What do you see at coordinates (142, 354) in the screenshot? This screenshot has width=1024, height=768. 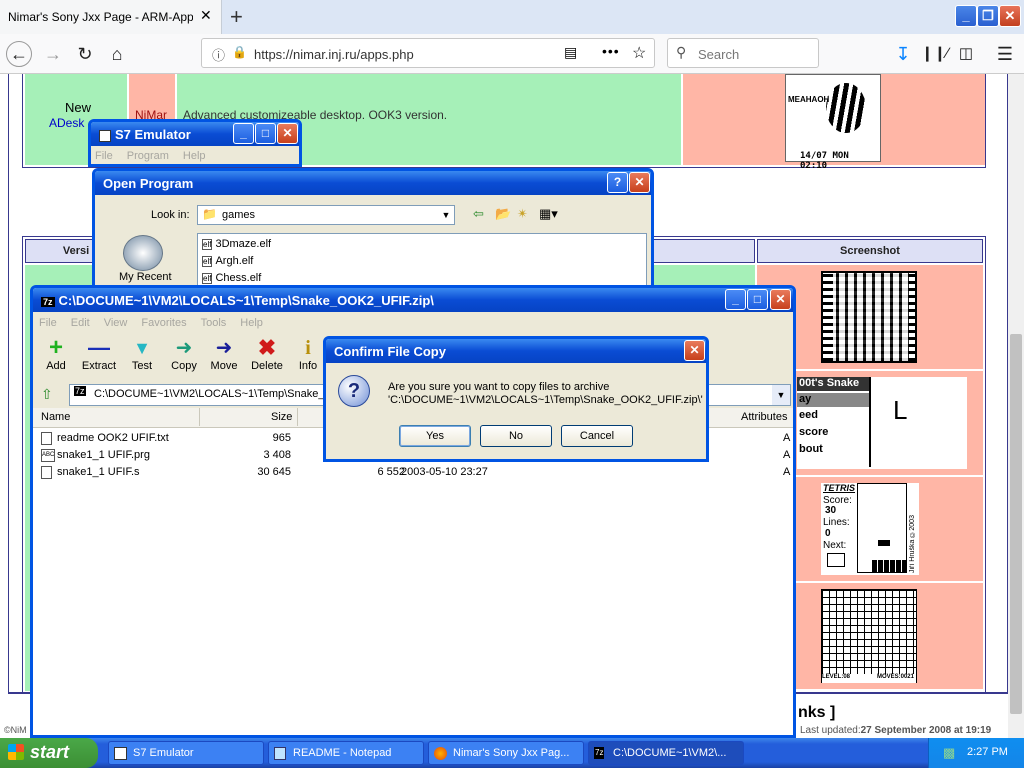 I see `test-button: ▼ Test` at bounding box center [142, 354].